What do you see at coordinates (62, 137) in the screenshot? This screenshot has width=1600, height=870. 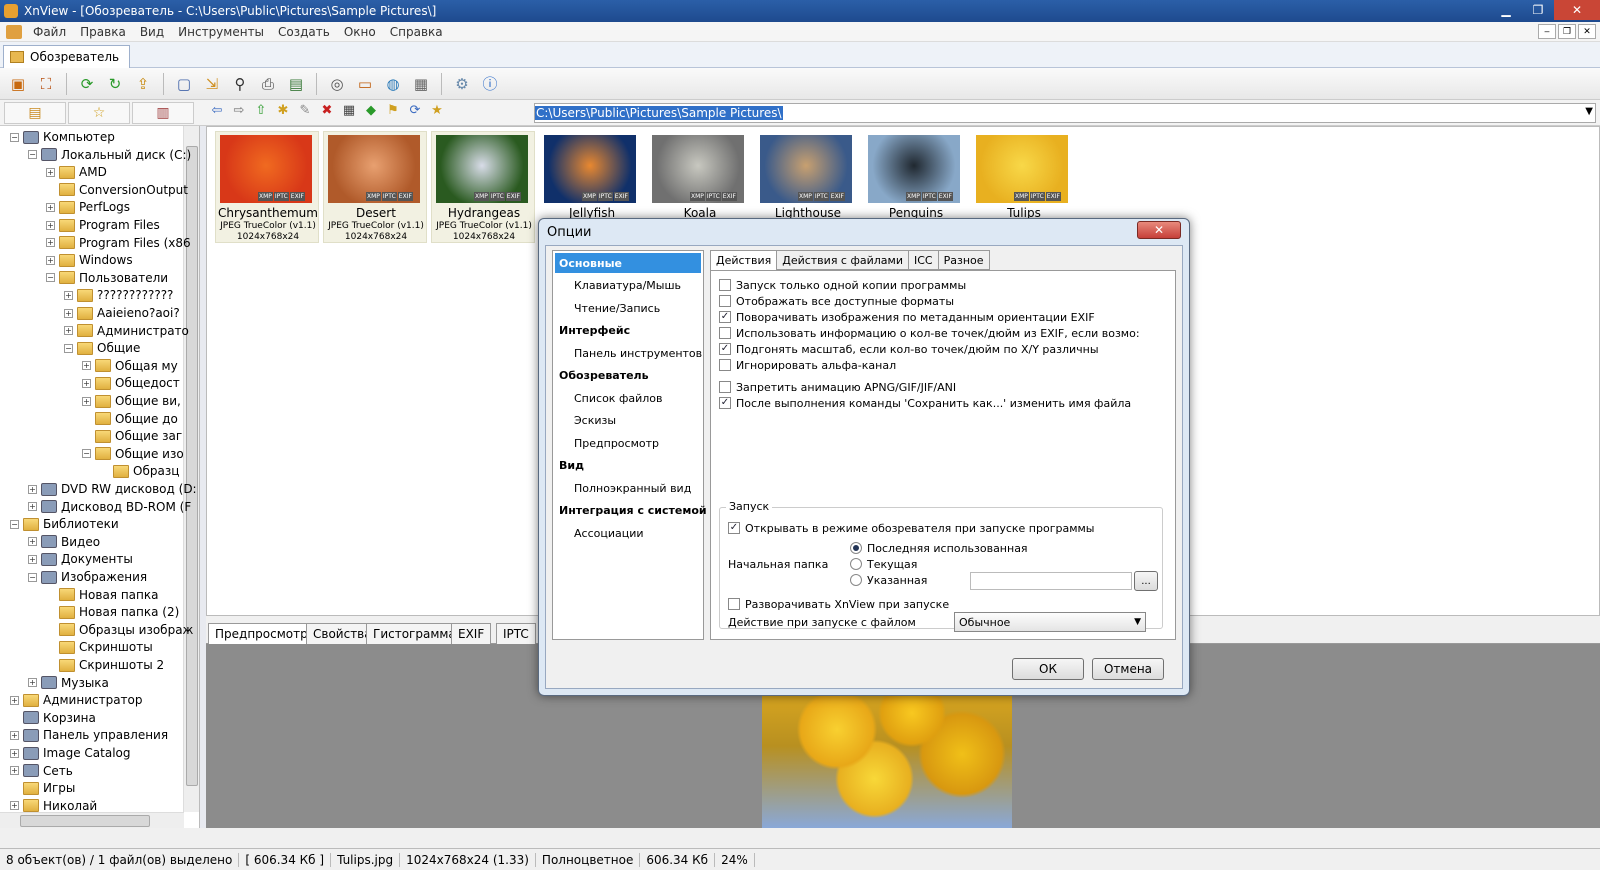 I see `tree-item: − Компьютер` at bounding box center [62, 137].